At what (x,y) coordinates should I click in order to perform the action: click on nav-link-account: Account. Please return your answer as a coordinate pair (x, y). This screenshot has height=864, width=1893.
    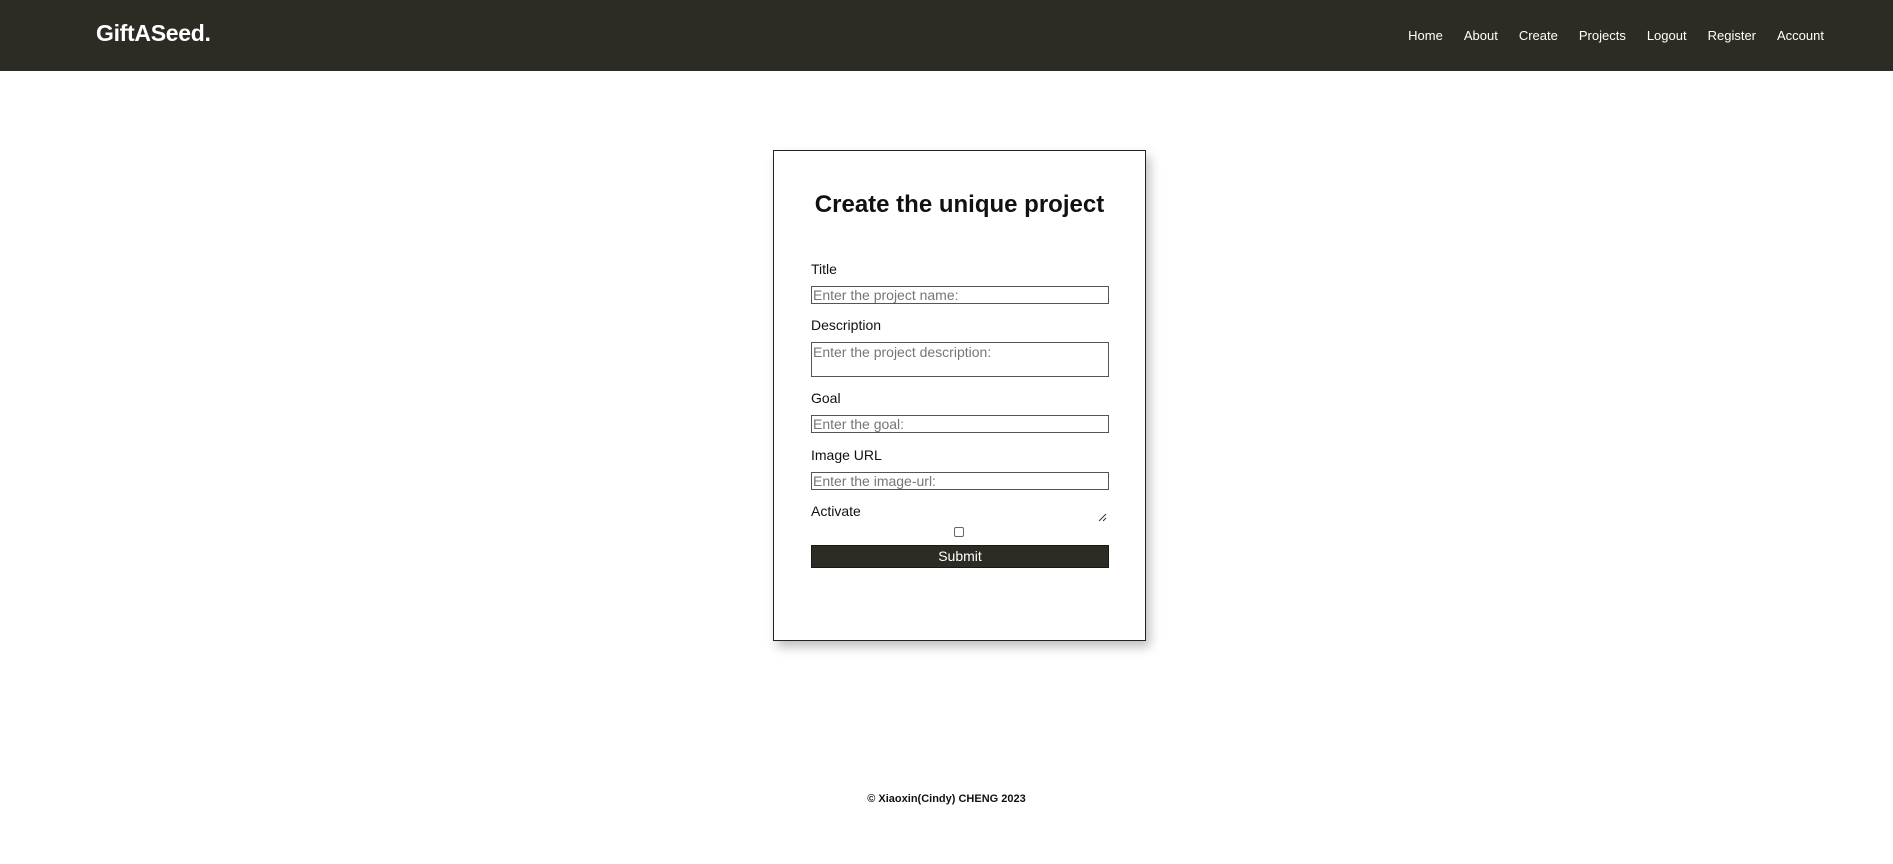
    Looking at the image, I should click on (1800, 35).